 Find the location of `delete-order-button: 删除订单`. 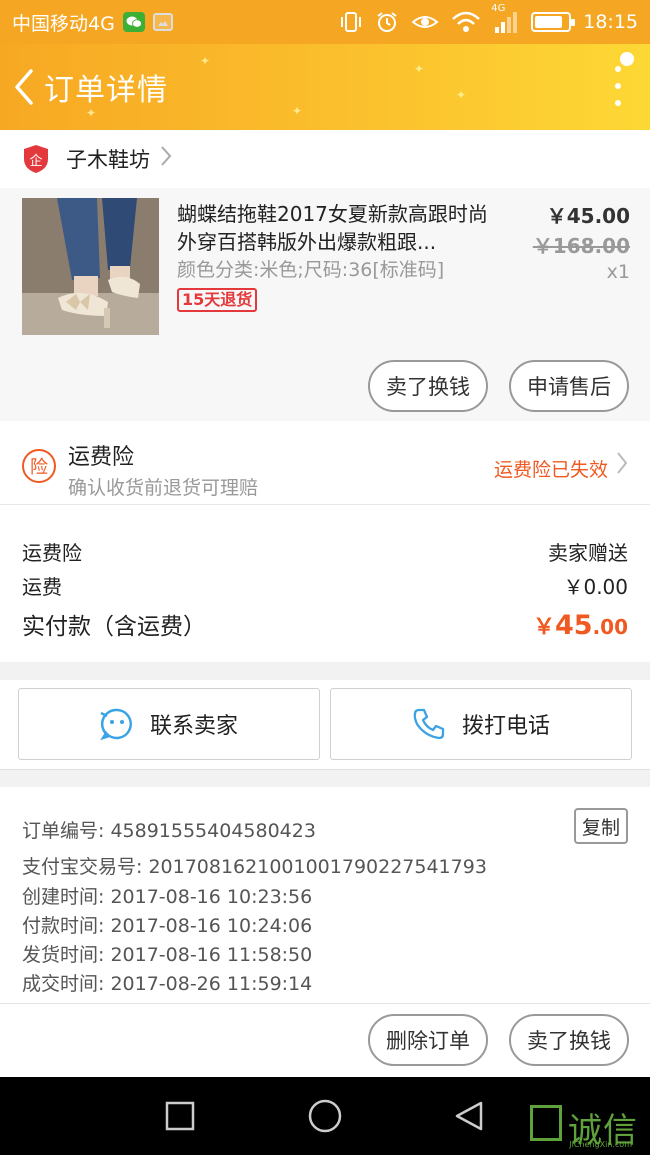

delete-order-button: 删除订单 is located at coordinates (428, 1040).